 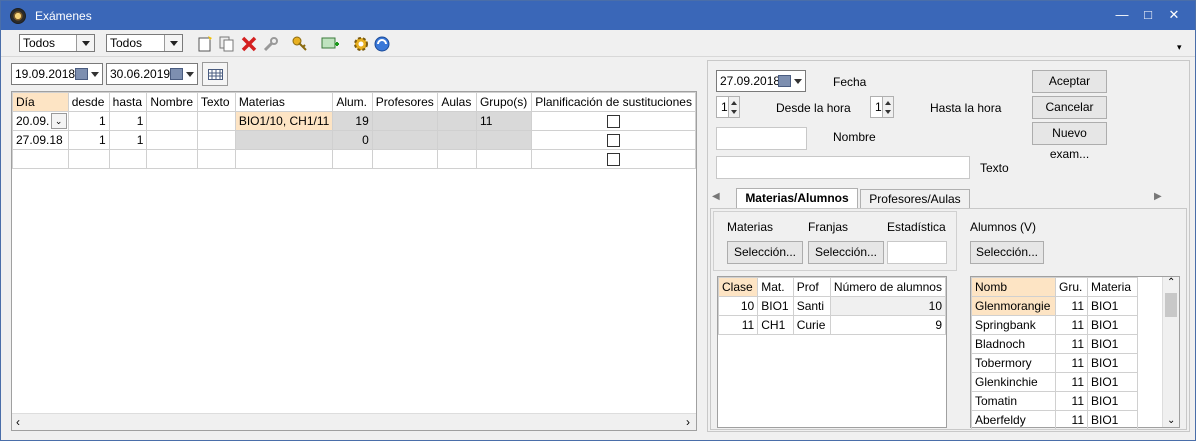 What do you see at coordinates (1112, 287) in the screenshot?
I see `col-header-materia: Materia` at bounding box center [1112, 287].